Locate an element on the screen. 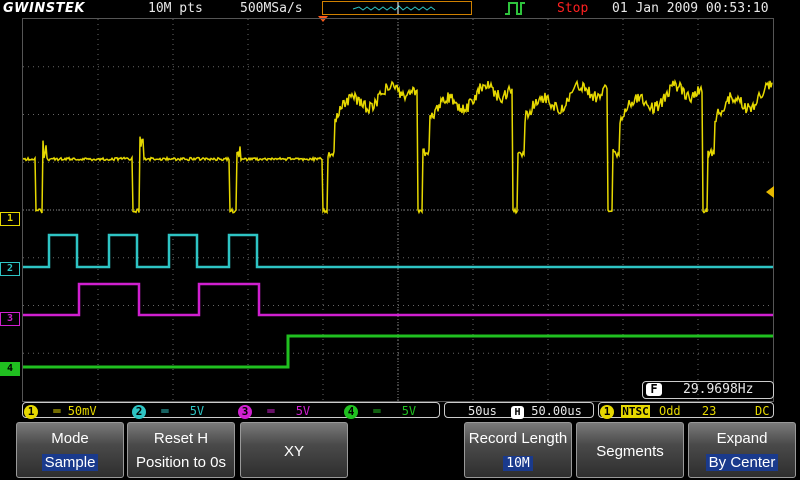 The image size is (800, 480). reset-h-position-softkey: Reset H Position to 0s is located at coordinates (181, 450).